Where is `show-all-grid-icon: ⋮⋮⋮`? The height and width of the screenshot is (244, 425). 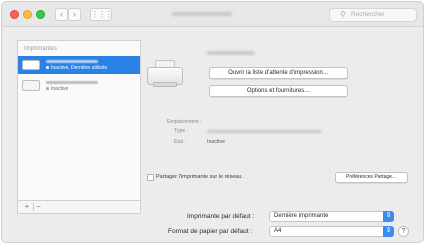 show-all-grid-icon: ⋮⋮⋮ is located at coordinates (101, 14).